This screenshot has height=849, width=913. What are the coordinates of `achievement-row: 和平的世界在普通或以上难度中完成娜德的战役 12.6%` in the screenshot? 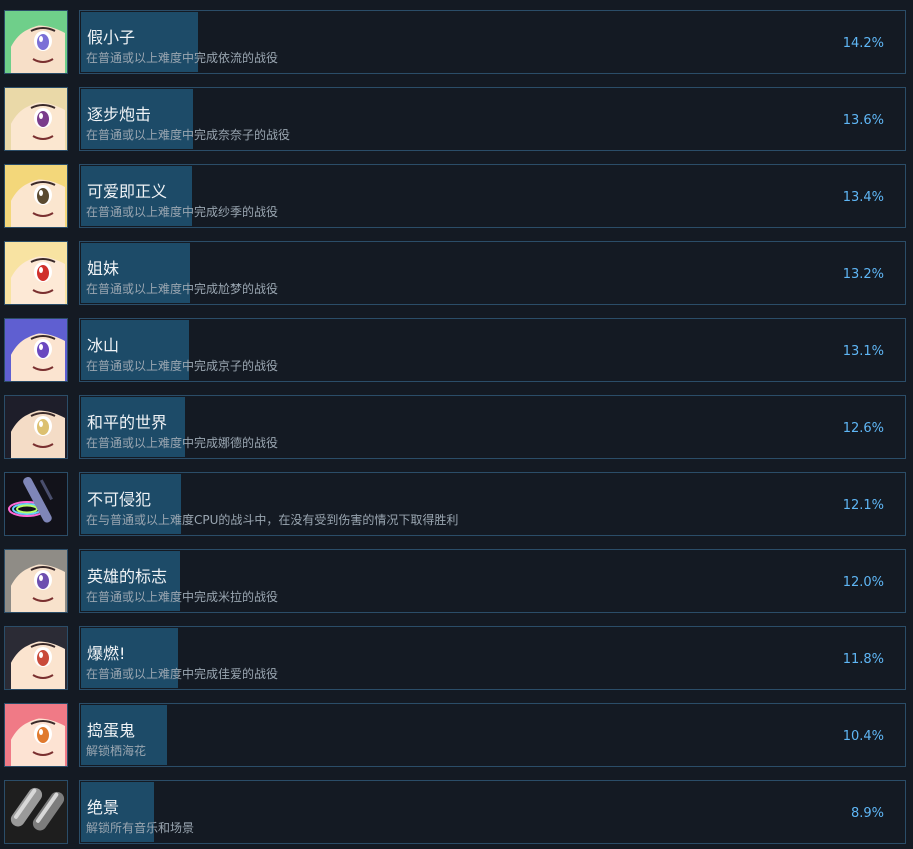 It's located at (456, 427).